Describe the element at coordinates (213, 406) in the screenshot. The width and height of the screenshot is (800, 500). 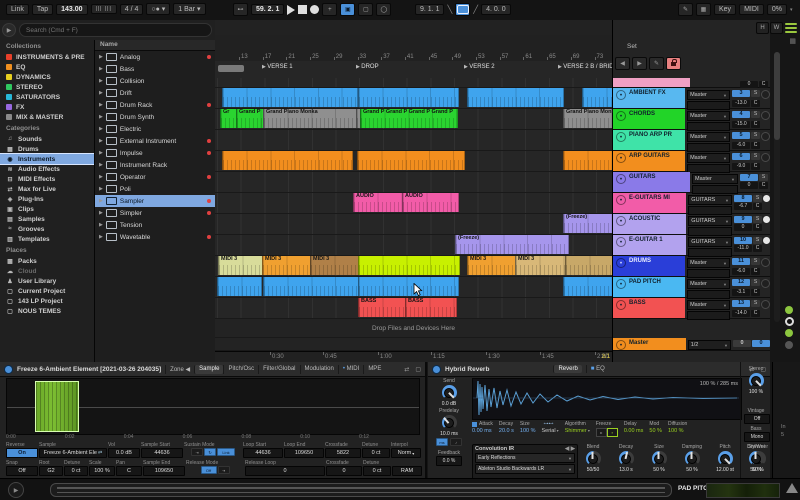
I see `sample-waveform-display` at that location.